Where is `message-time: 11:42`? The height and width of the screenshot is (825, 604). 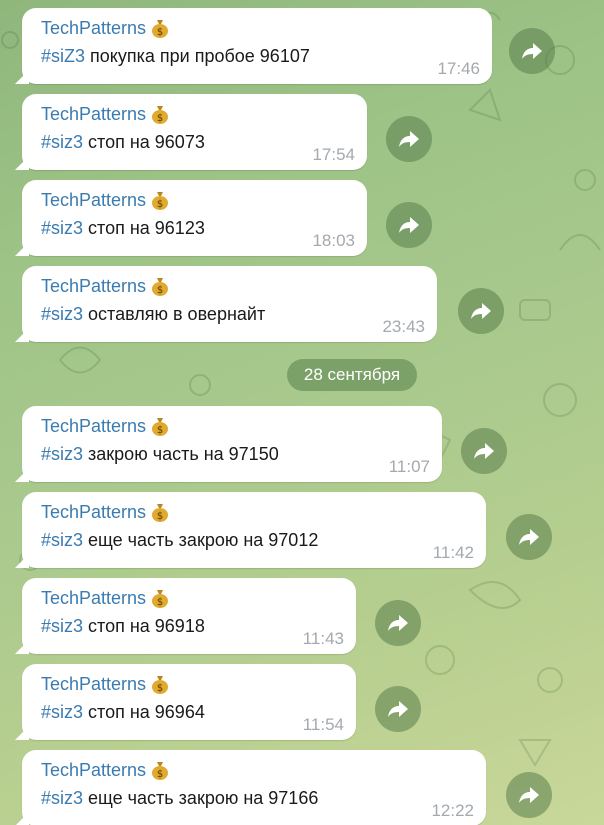 message-time: 11:42 is located at coordinates (453, 552).